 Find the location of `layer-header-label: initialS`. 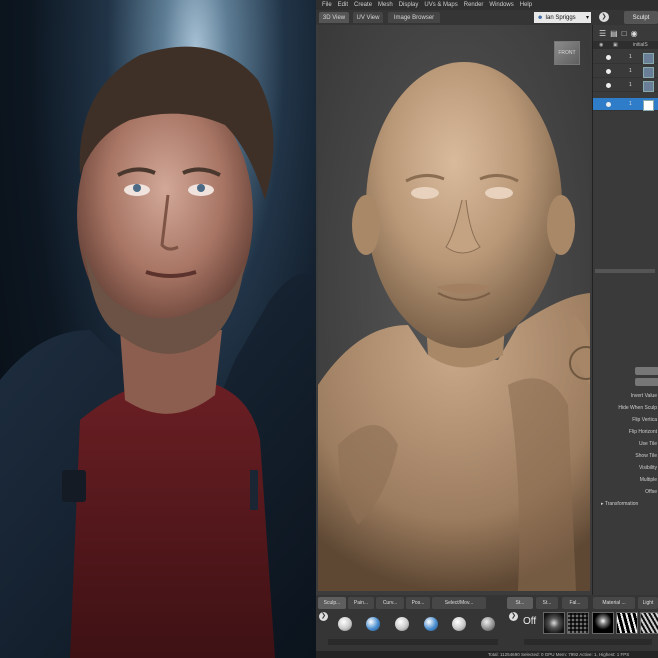

layer-header-label: initialS is located at coordinates (640, 45).